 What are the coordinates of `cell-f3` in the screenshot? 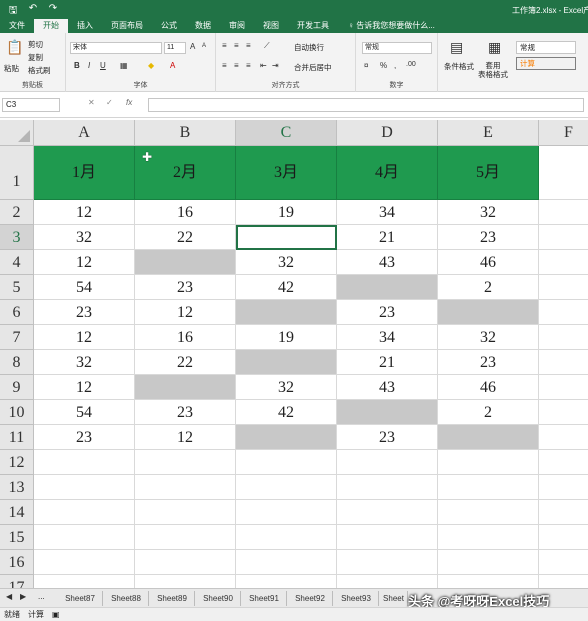 It's located at (563, 237).